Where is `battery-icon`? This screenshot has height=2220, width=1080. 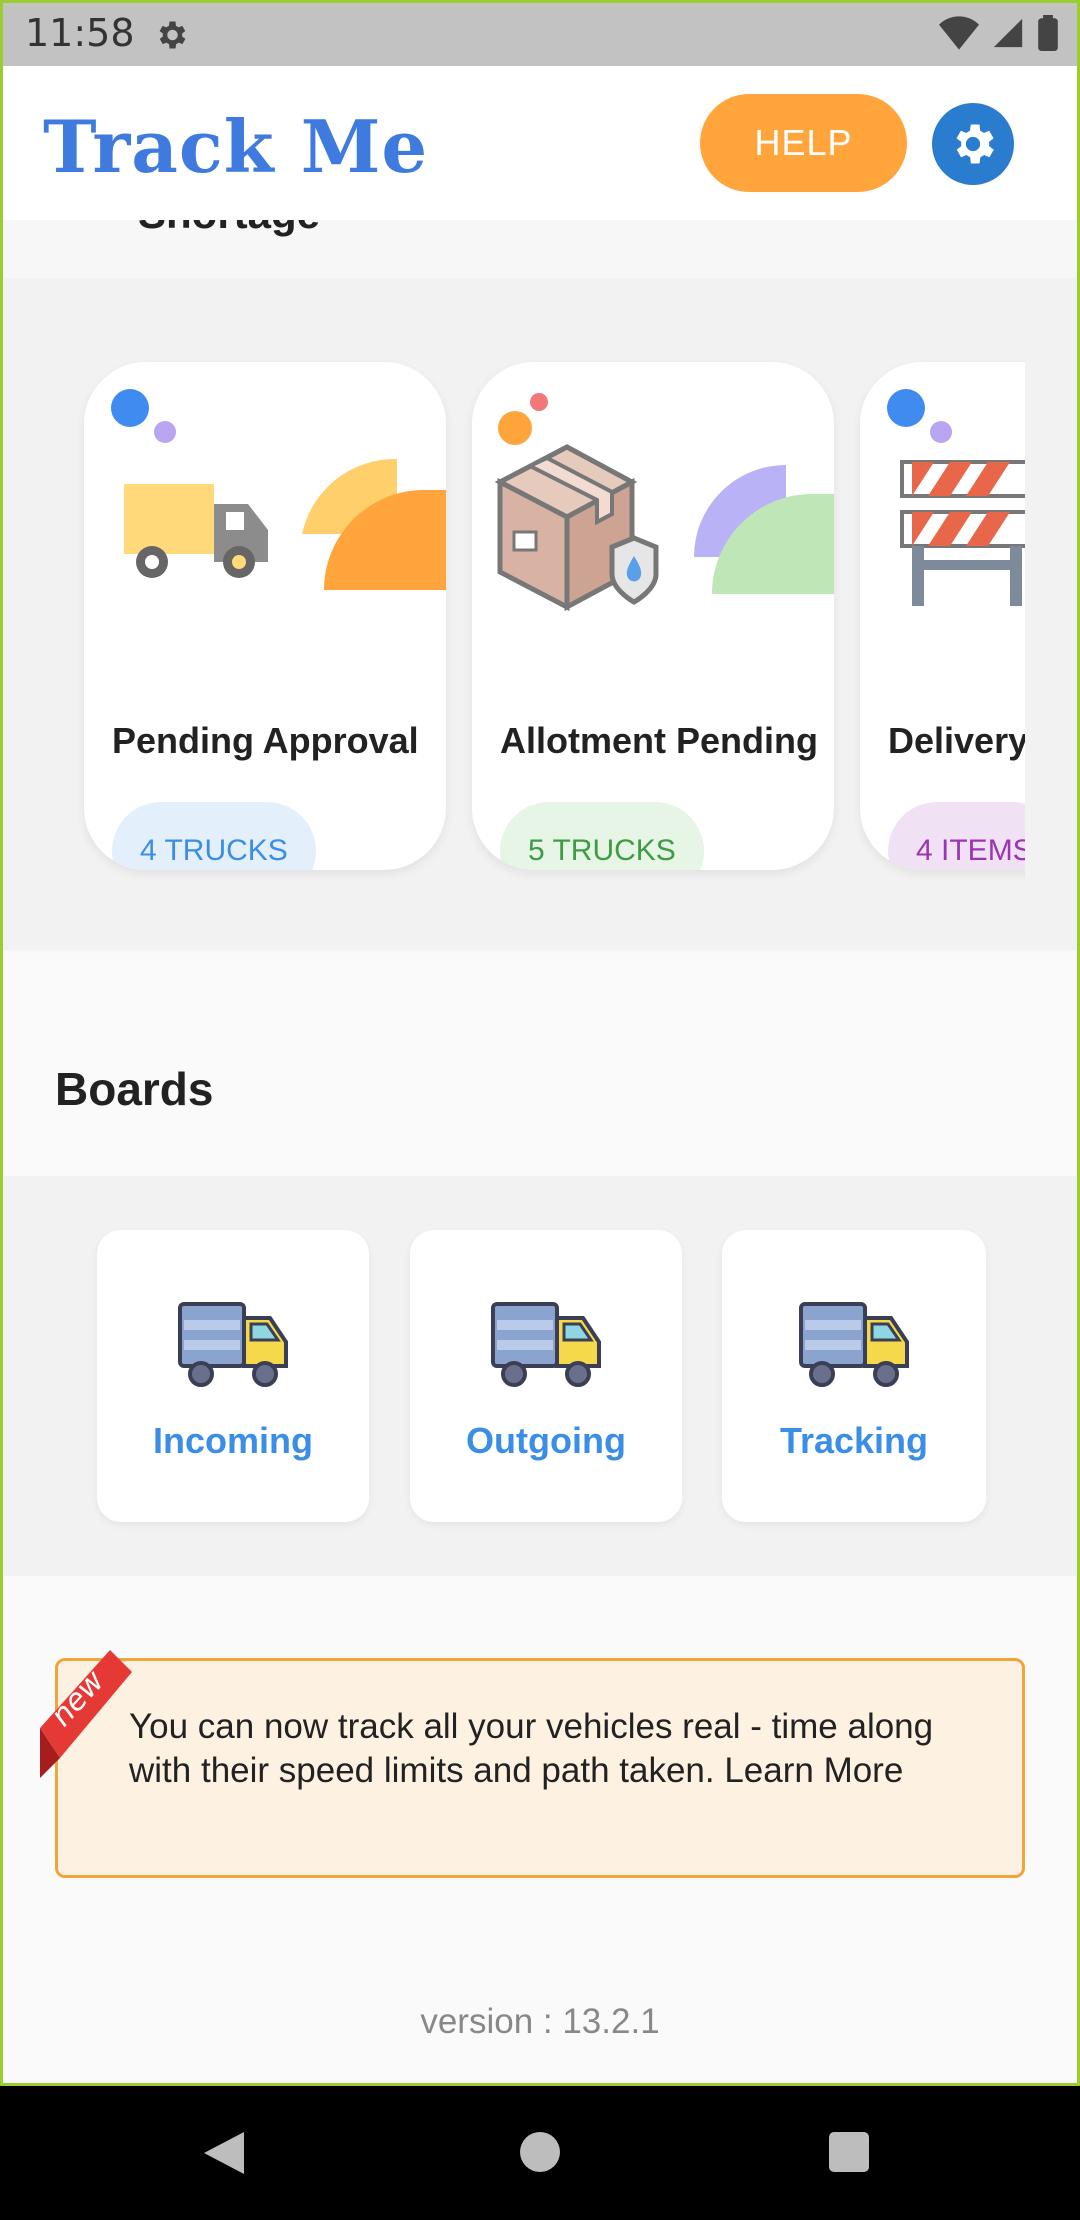 battery-icon is located at coordinates (1048, 33).